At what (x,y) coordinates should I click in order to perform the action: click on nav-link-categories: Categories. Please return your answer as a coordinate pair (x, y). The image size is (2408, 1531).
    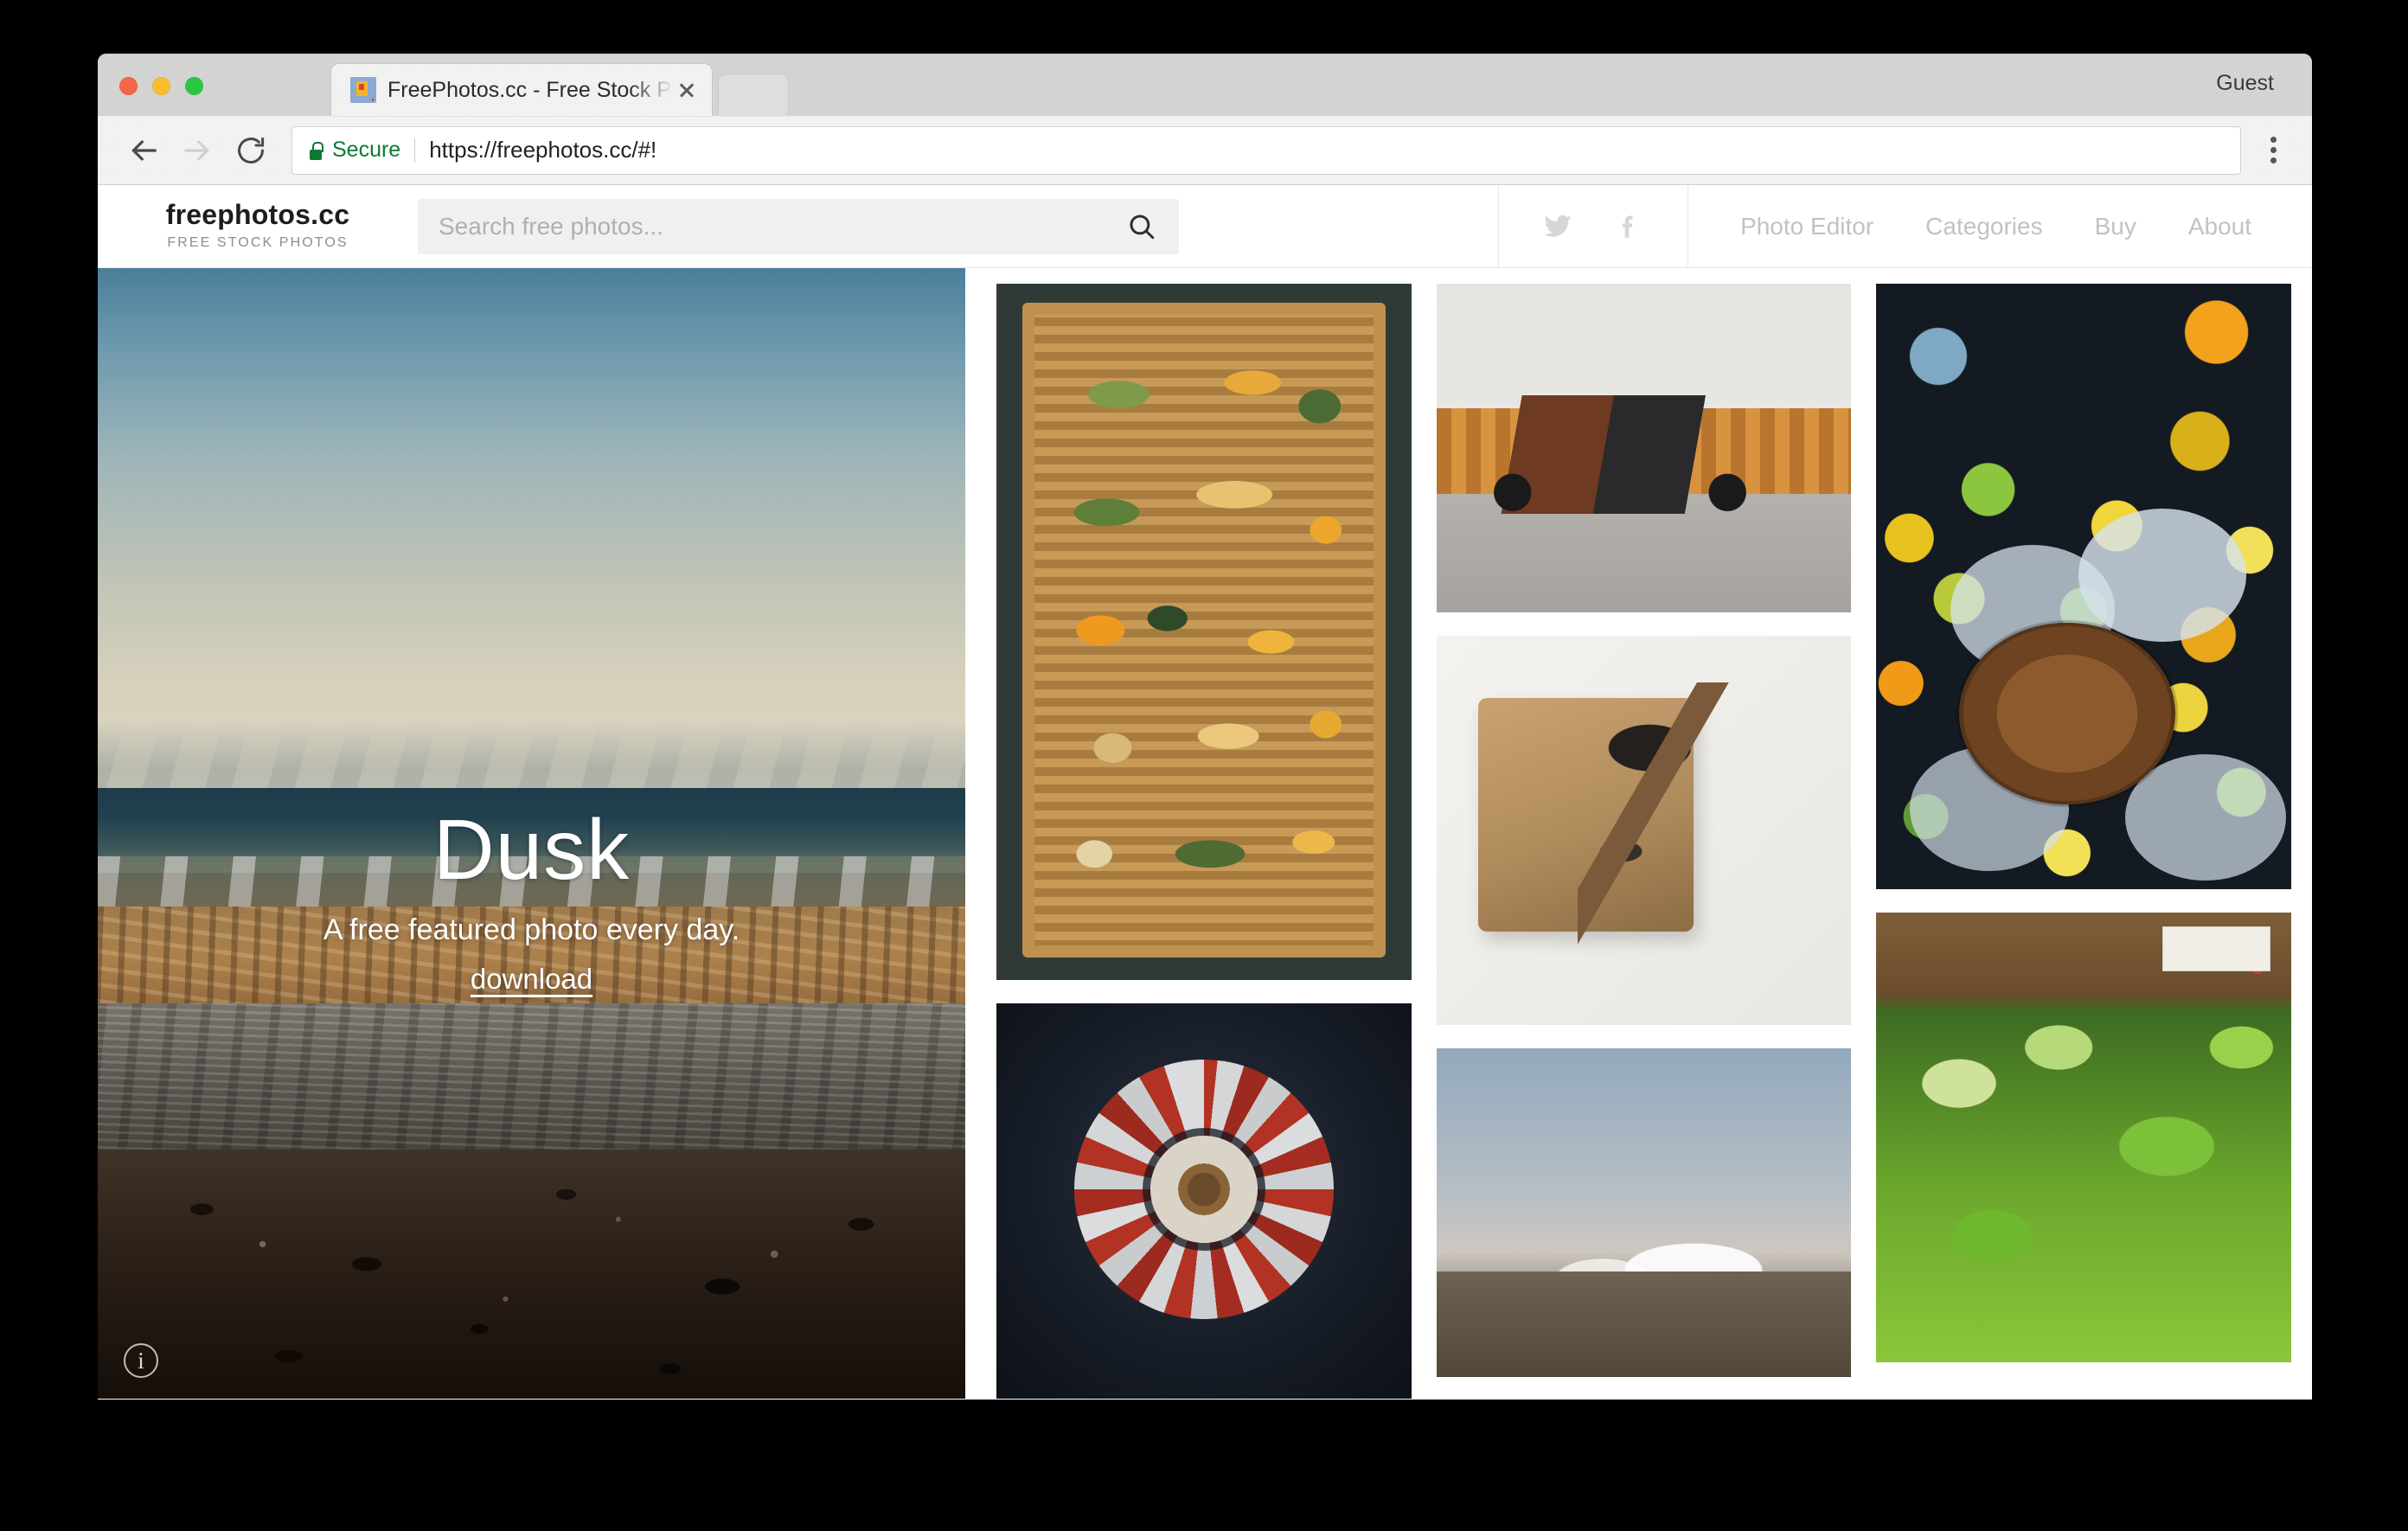
    Looking at the image, I should click on (1983, 226).